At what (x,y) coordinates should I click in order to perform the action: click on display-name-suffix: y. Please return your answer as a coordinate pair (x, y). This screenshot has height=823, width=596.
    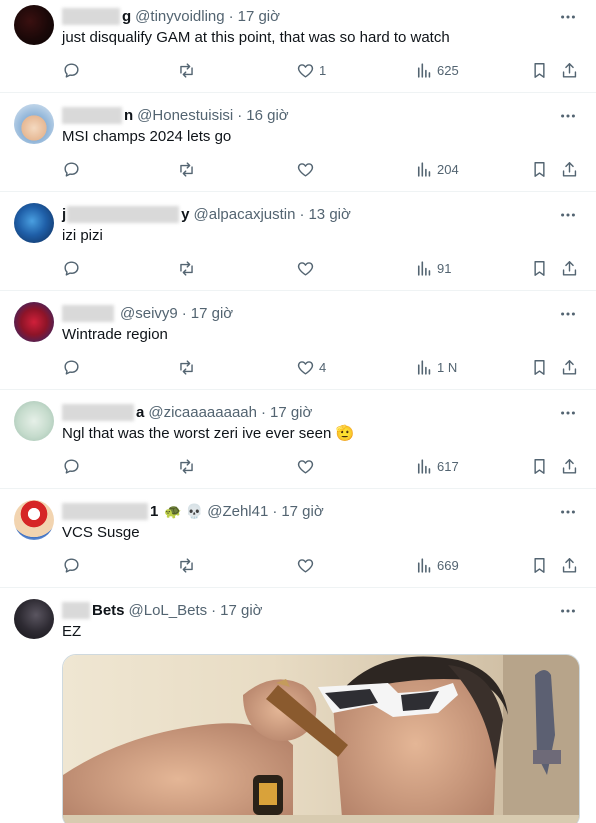
    Looking at the image, I should click on (185, 214).